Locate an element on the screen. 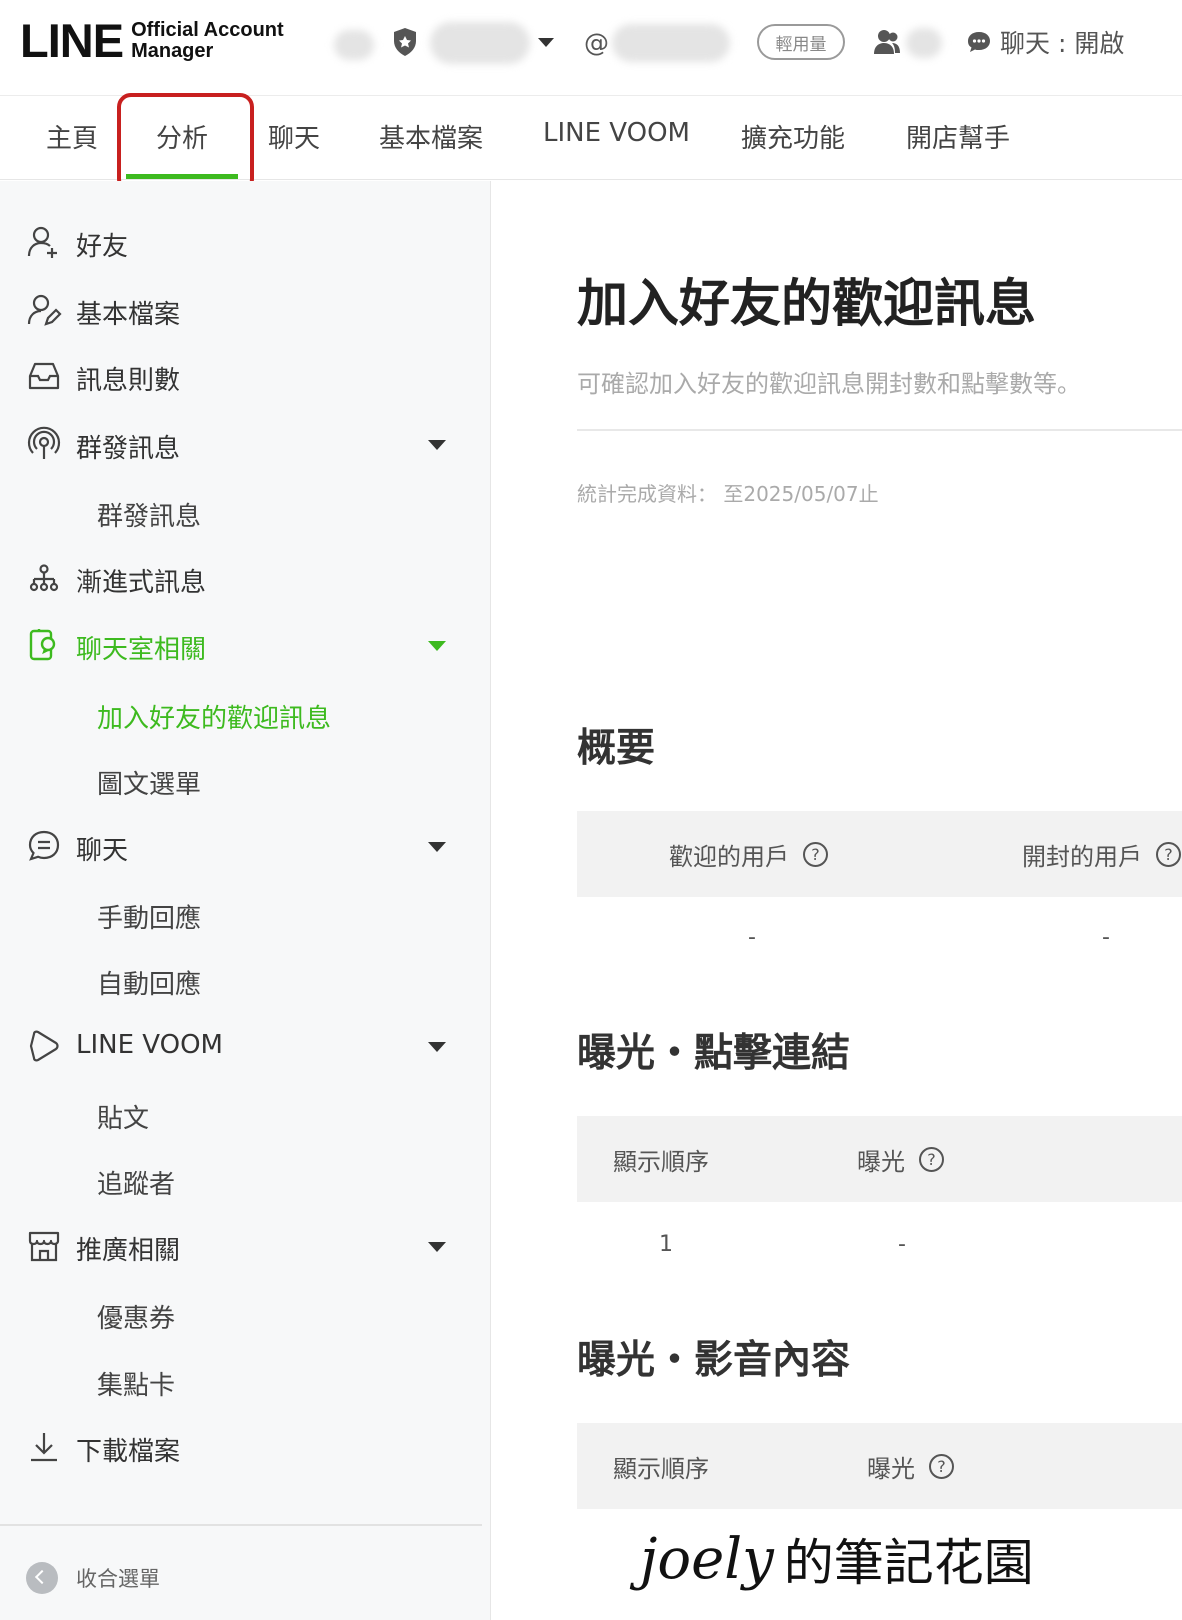  annotation-highlight-box is located at coordinates (185, 143).